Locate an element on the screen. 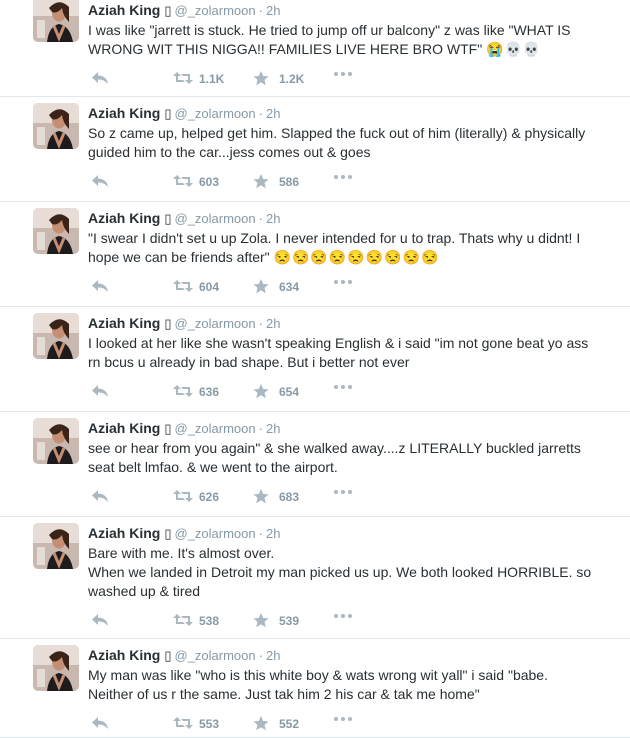  tweet-actions: 636 654 is located at coordinates (353, 393).